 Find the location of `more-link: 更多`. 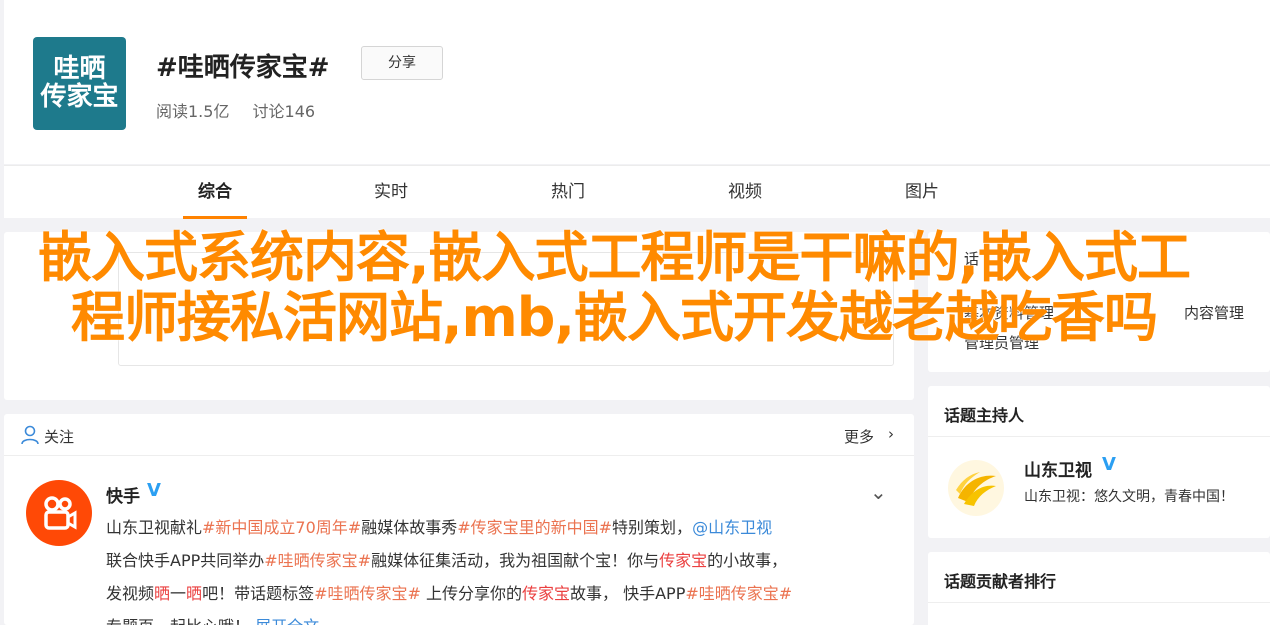

more-link: 更多 is located at coordinates (859, 436).